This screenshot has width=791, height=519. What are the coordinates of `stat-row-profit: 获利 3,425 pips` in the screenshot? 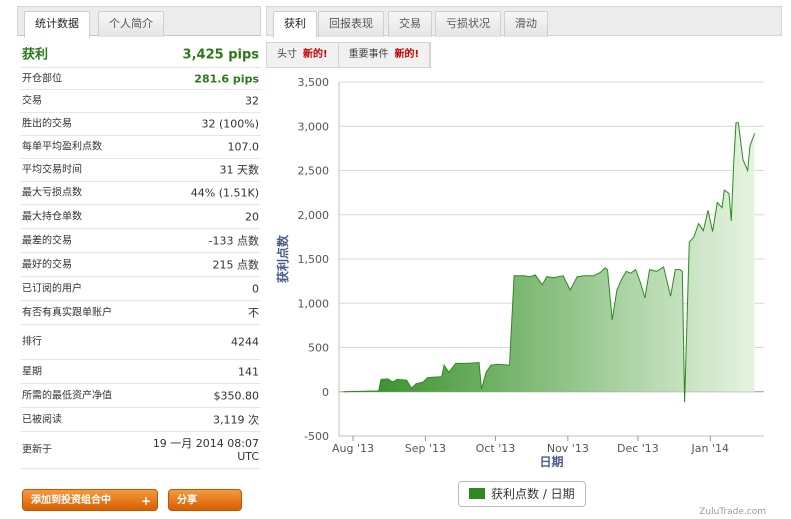 It's located at (140, 55).